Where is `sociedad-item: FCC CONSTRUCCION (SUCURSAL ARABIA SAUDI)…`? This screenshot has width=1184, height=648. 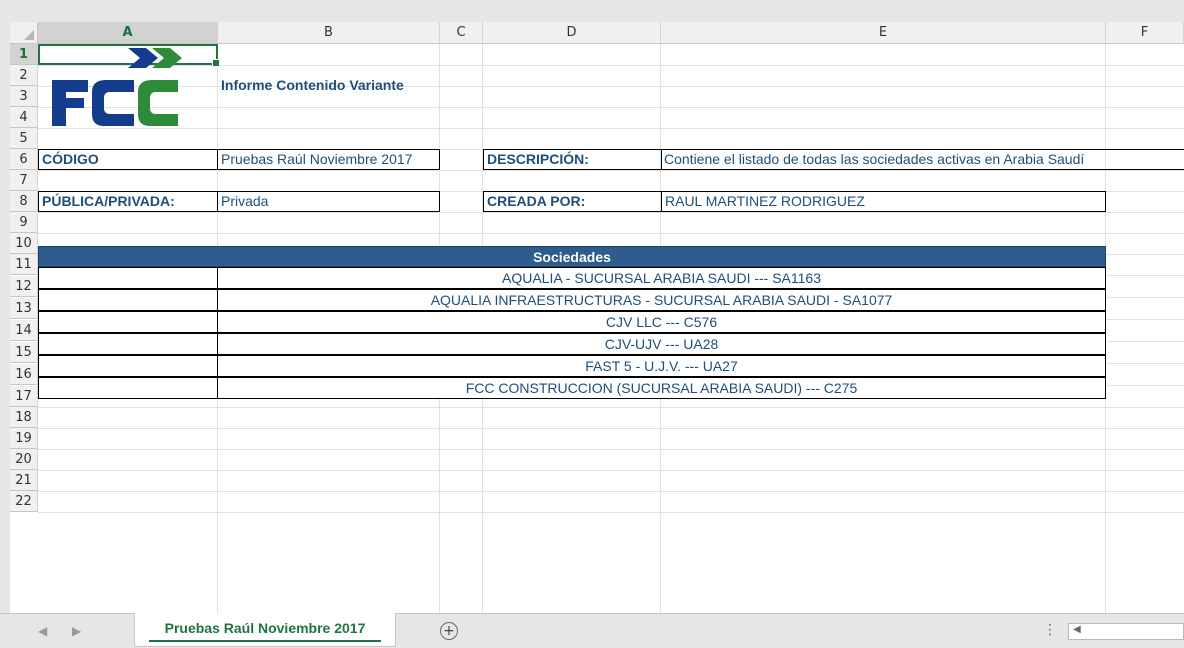 sociedad-item: FCC CONSTRUCCION (SUCURSAL ARABIA SAUDI)… is located at coordinates (661, 388).